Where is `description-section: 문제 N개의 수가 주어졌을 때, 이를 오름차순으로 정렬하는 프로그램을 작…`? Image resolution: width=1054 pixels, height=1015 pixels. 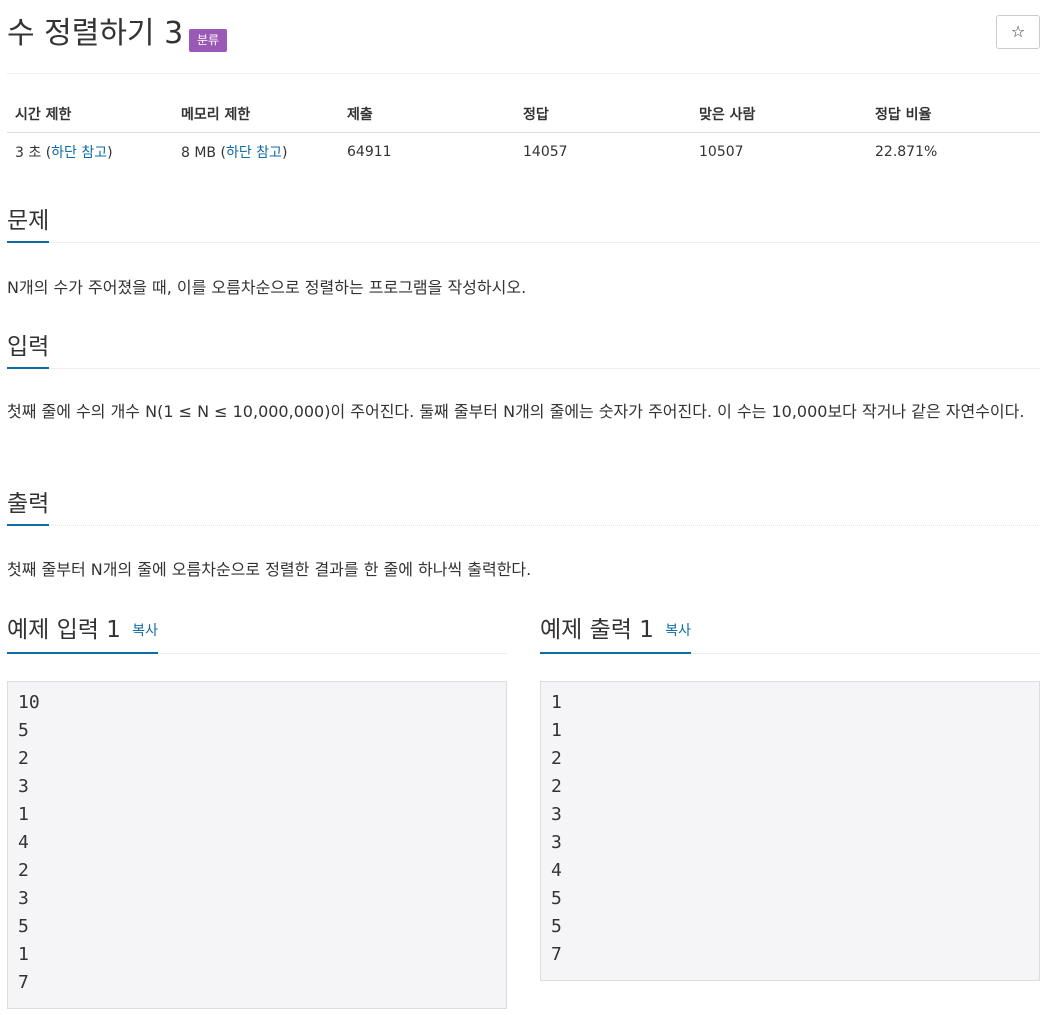
description-section: 문제 N개의 수가 주어졌을 때, 이를 오름차순으로 정렬하는 프로그램을 작… is located at coordinates (523, 253).